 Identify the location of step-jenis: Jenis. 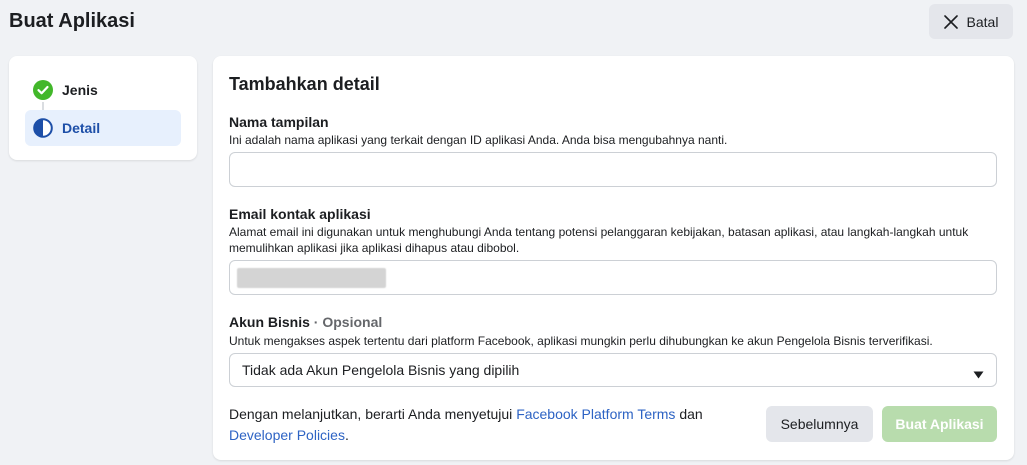
(103, 90).